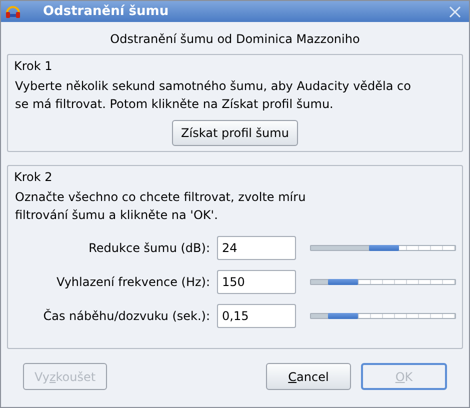 The height and width of the screenshot is (408, 470). Describe the element at coordinates (126, 316) in the screenshot. I see `field-label: Čas náběhu/dozvuku (sek.):` at that location.